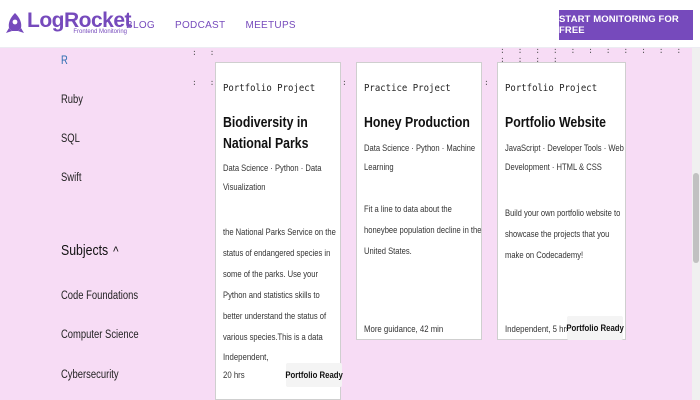 The image size is (700, 400). Describe the element at coordinates (64, 61) in the screenshot. I see `filter-language-r: R` at that location.